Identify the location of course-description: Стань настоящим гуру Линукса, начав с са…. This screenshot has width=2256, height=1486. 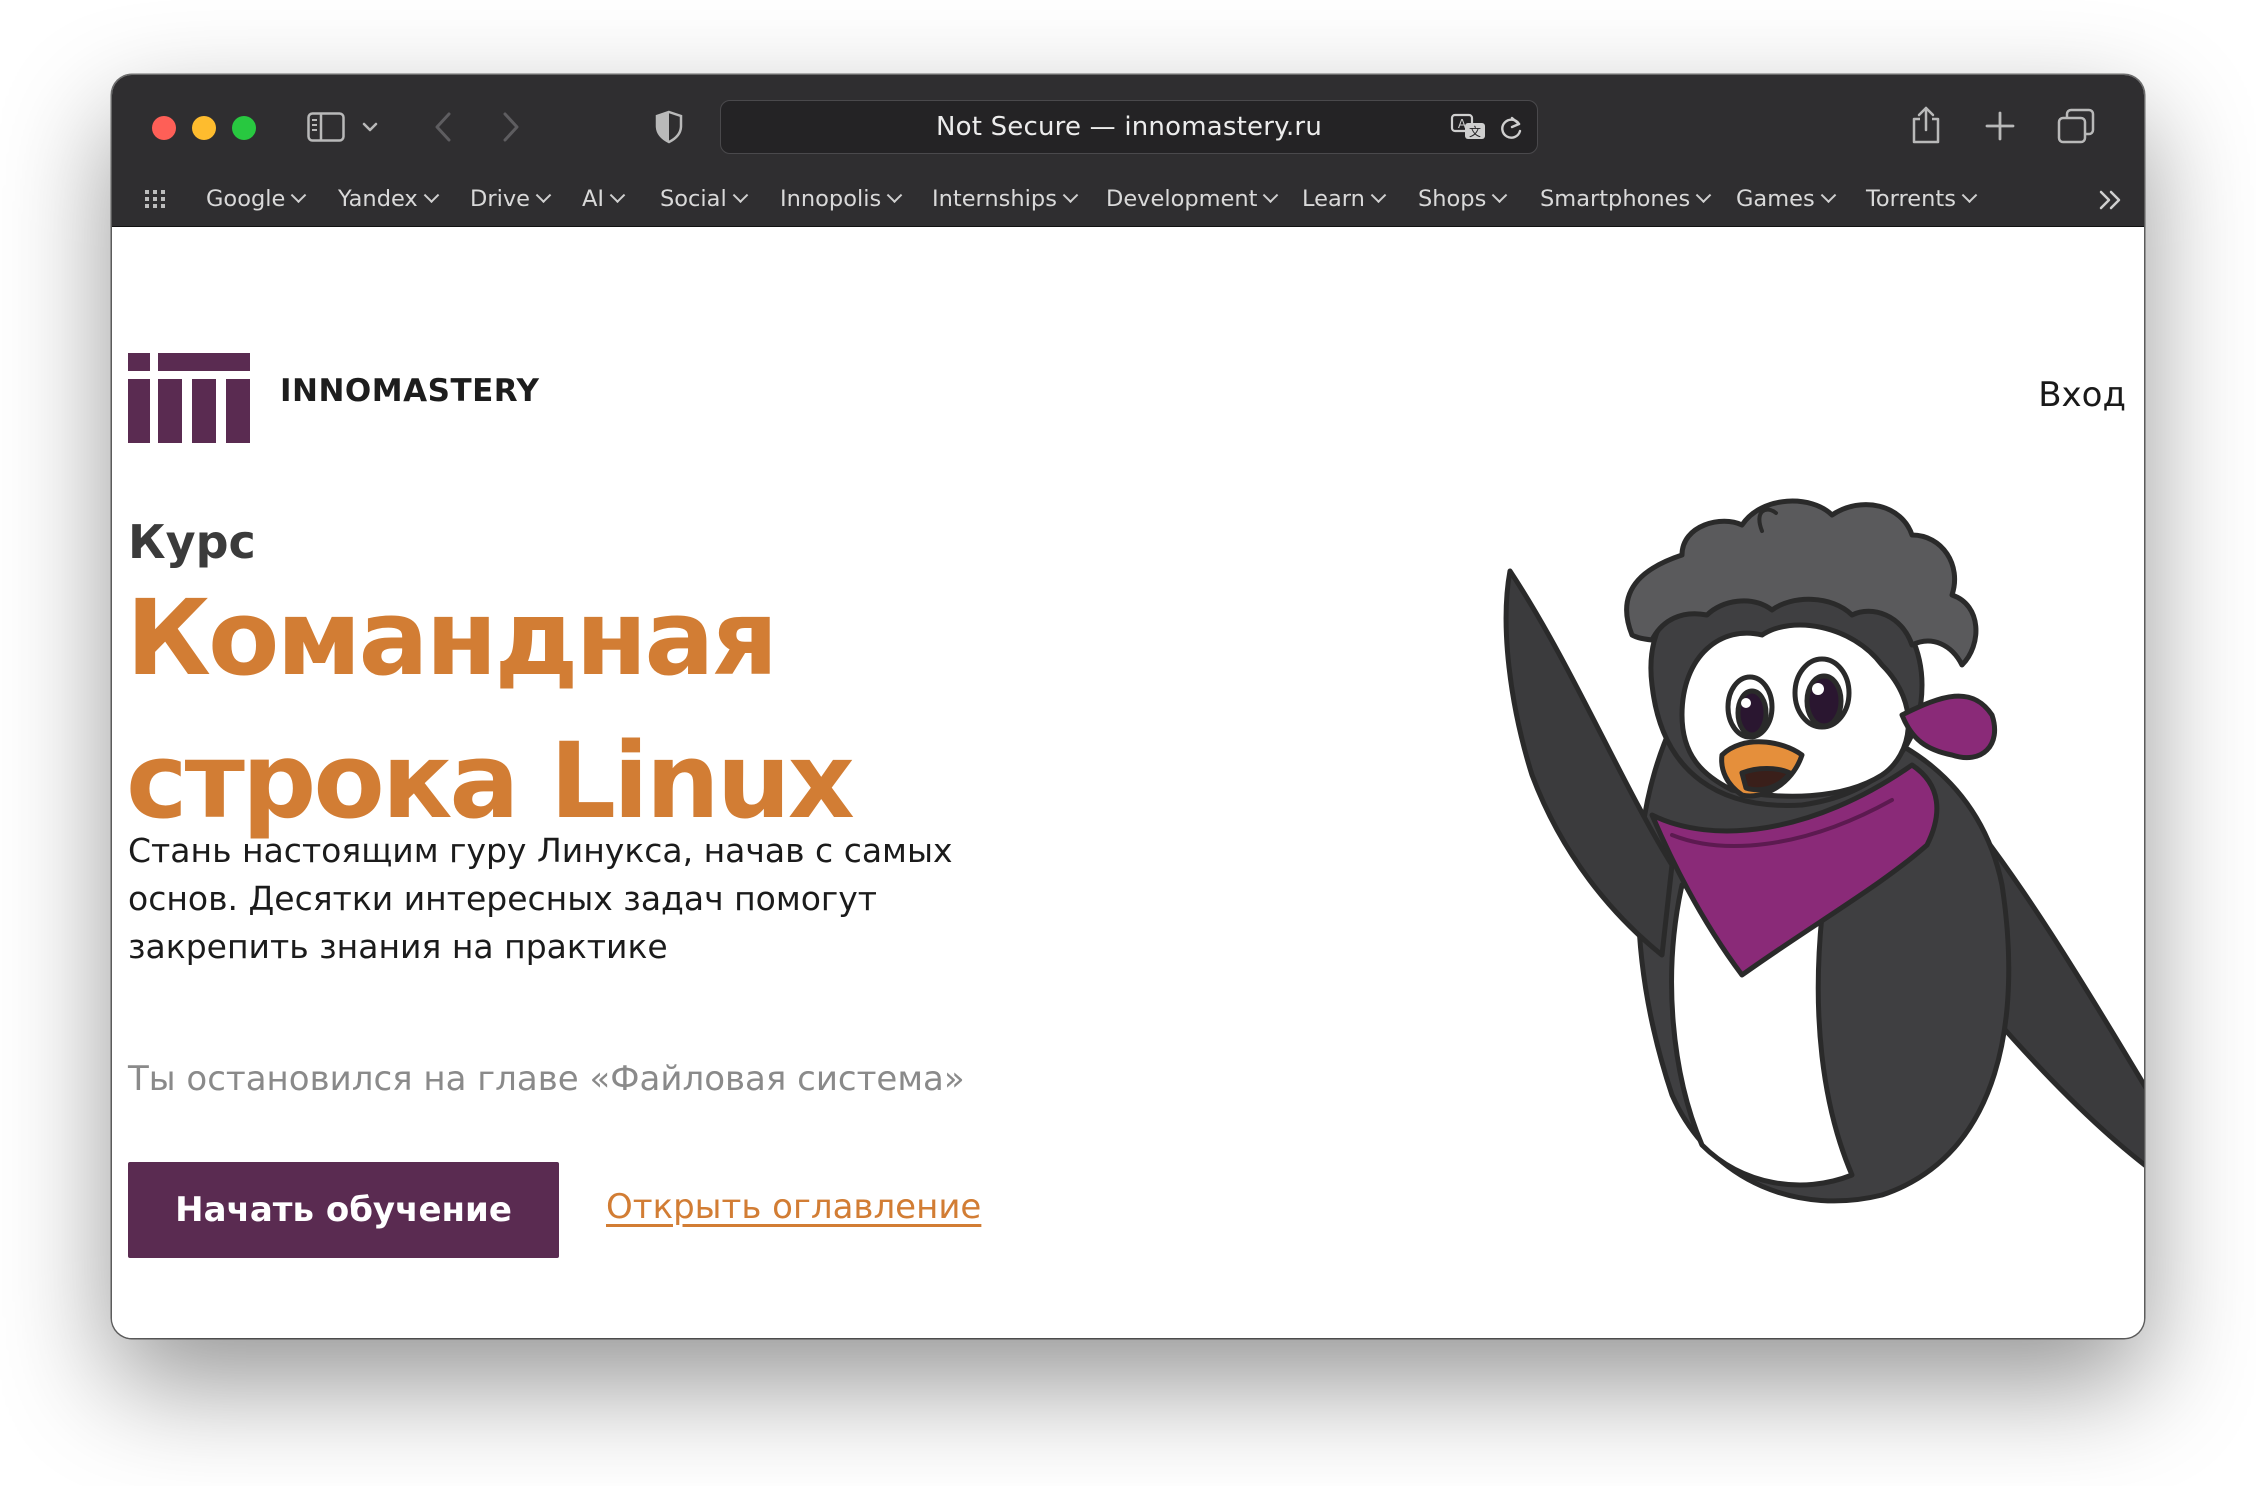
(540, 898).